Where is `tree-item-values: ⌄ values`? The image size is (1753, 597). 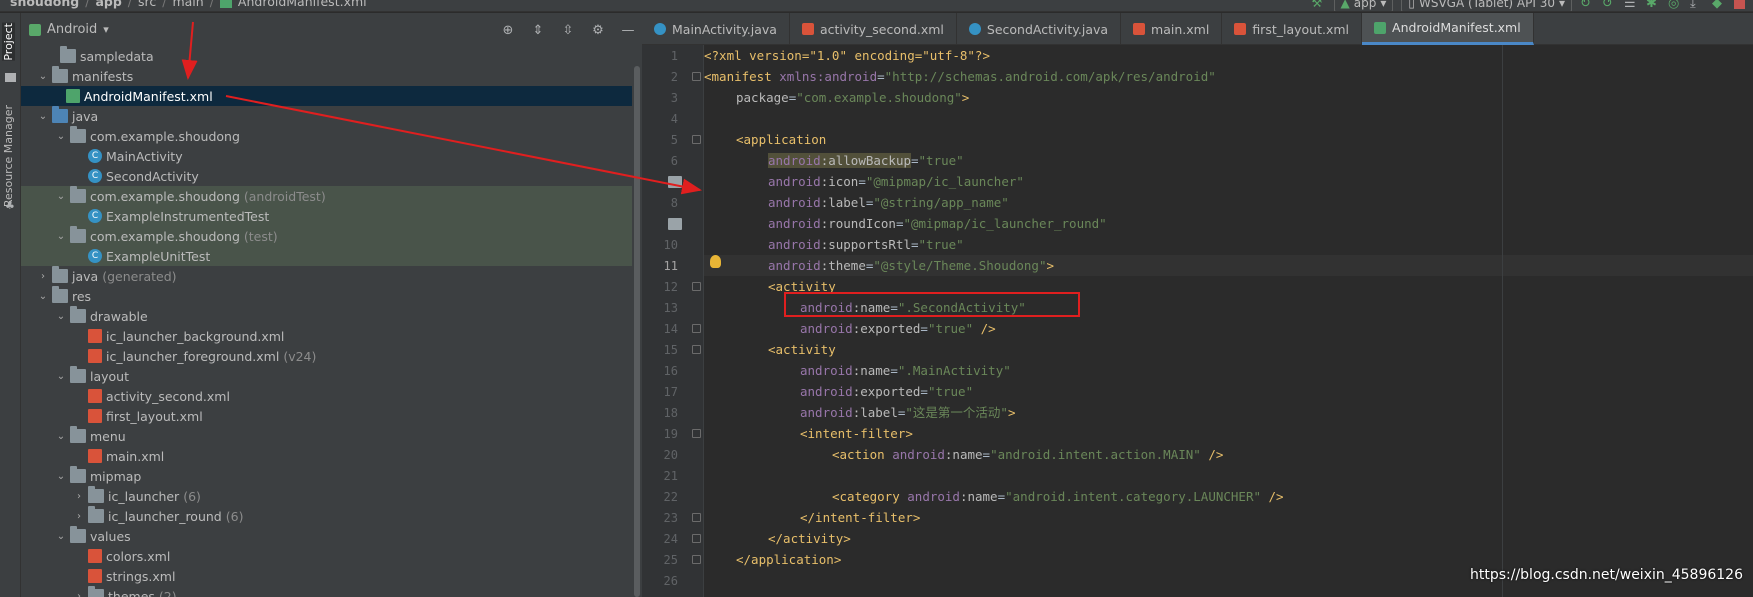
tree-item-values: ⌄ values is located at coordinates (326, 536).